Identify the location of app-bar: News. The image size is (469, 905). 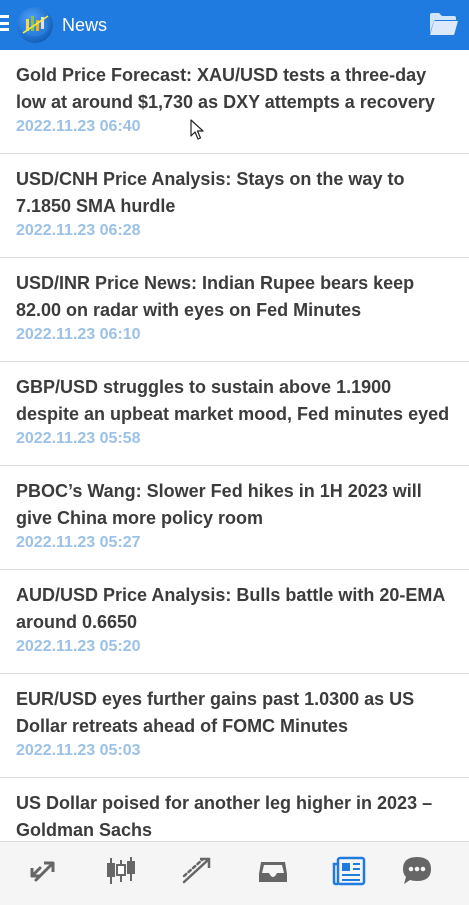
(234, 25).